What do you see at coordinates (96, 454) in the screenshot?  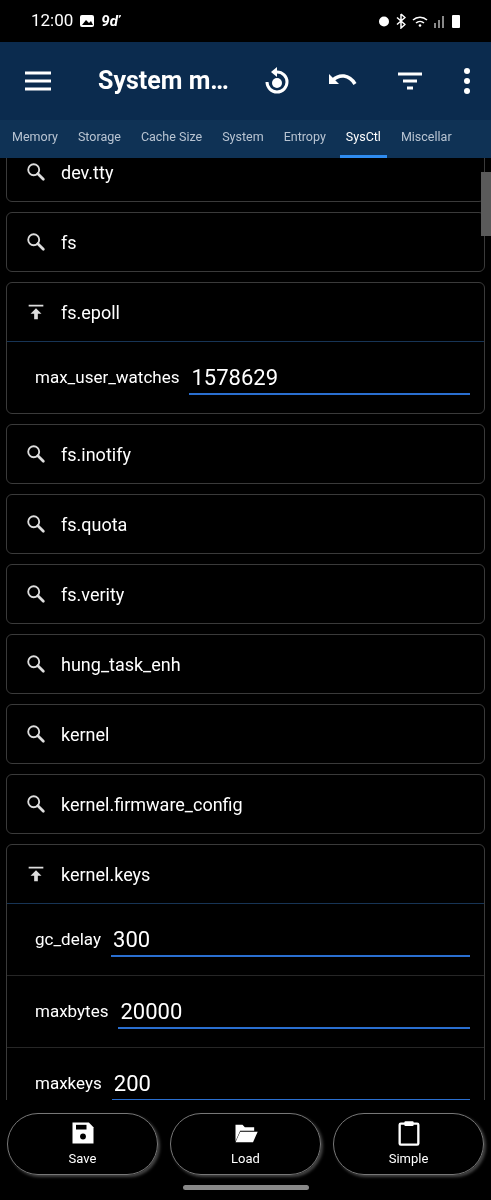 I see `group-name: fs.inotify` at bounding box center [96, 454].